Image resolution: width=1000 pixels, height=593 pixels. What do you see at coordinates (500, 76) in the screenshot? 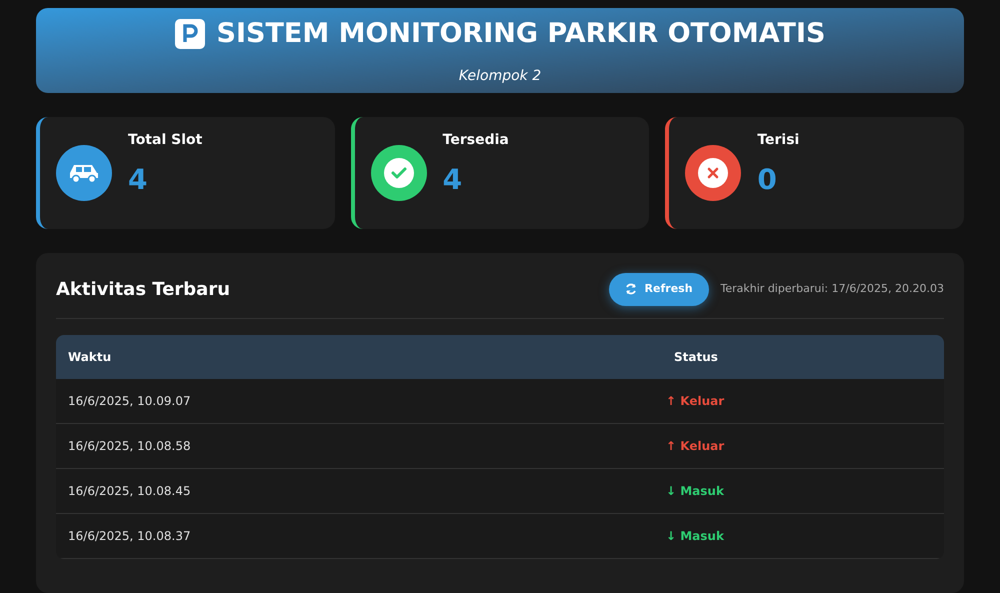
I see `app-subtitle: Kelompok 2` at bounding box center [500, 76].